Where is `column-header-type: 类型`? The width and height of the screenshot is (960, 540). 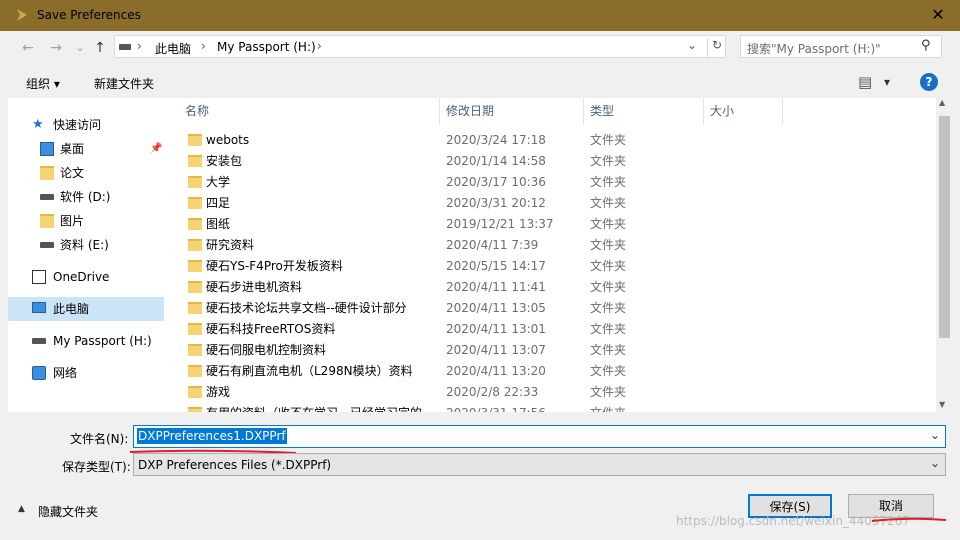 column-header-type: 类型 is located at coordinates (602, 111).